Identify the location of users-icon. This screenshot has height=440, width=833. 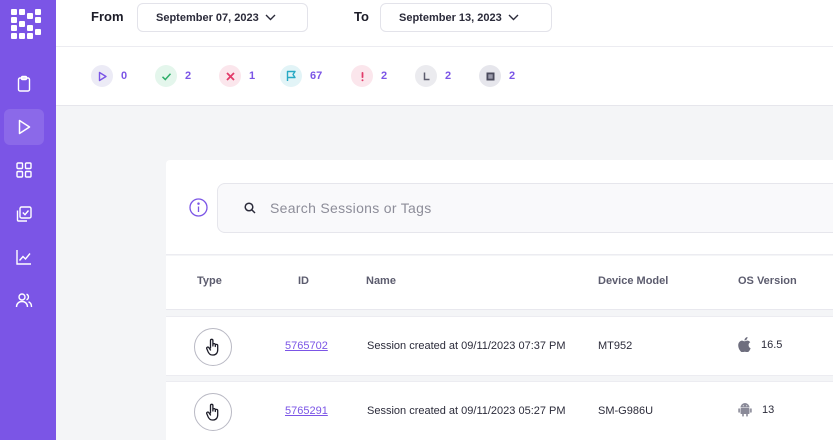
(24, 300).